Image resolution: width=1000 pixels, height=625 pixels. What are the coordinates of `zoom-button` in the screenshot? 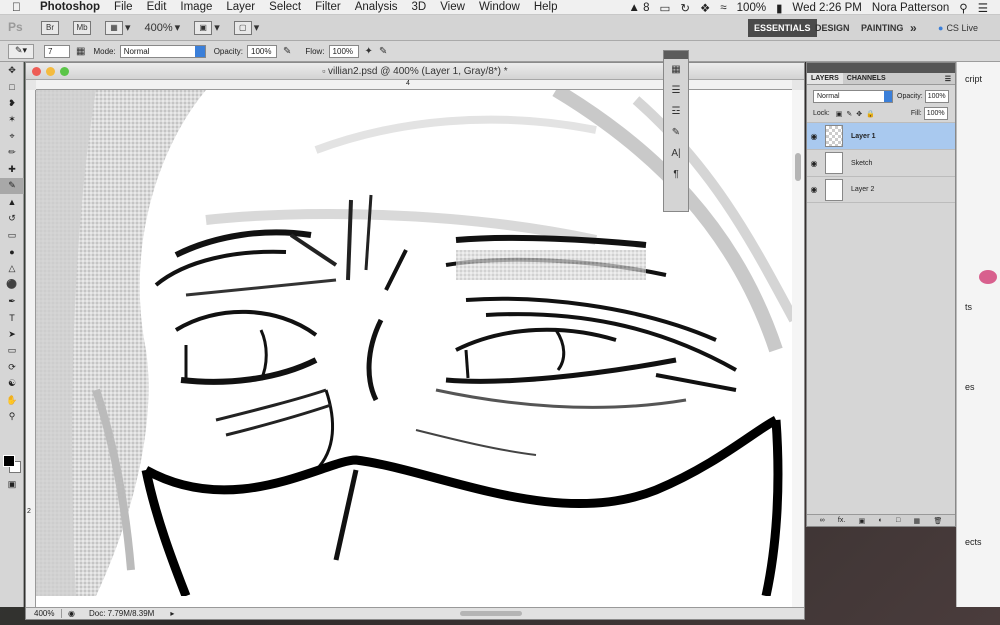 It's located at (64, 71).